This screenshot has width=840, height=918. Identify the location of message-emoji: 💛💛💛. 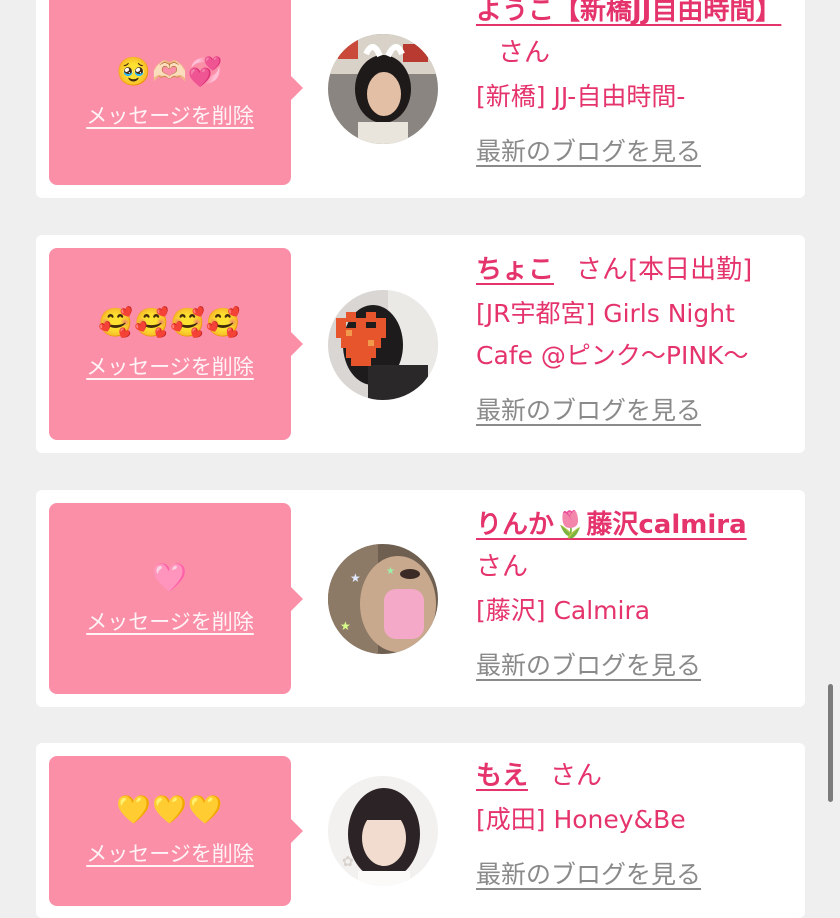
(170, 809).